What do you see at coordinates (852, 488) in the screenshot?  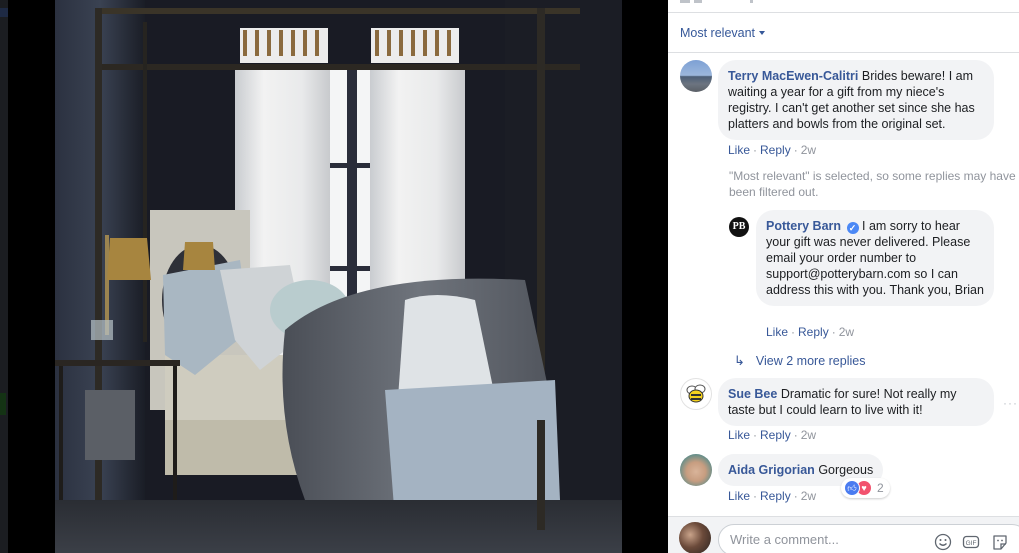 I see `like-reaction-icon: 👍︎` at bounding box center [852, 488].